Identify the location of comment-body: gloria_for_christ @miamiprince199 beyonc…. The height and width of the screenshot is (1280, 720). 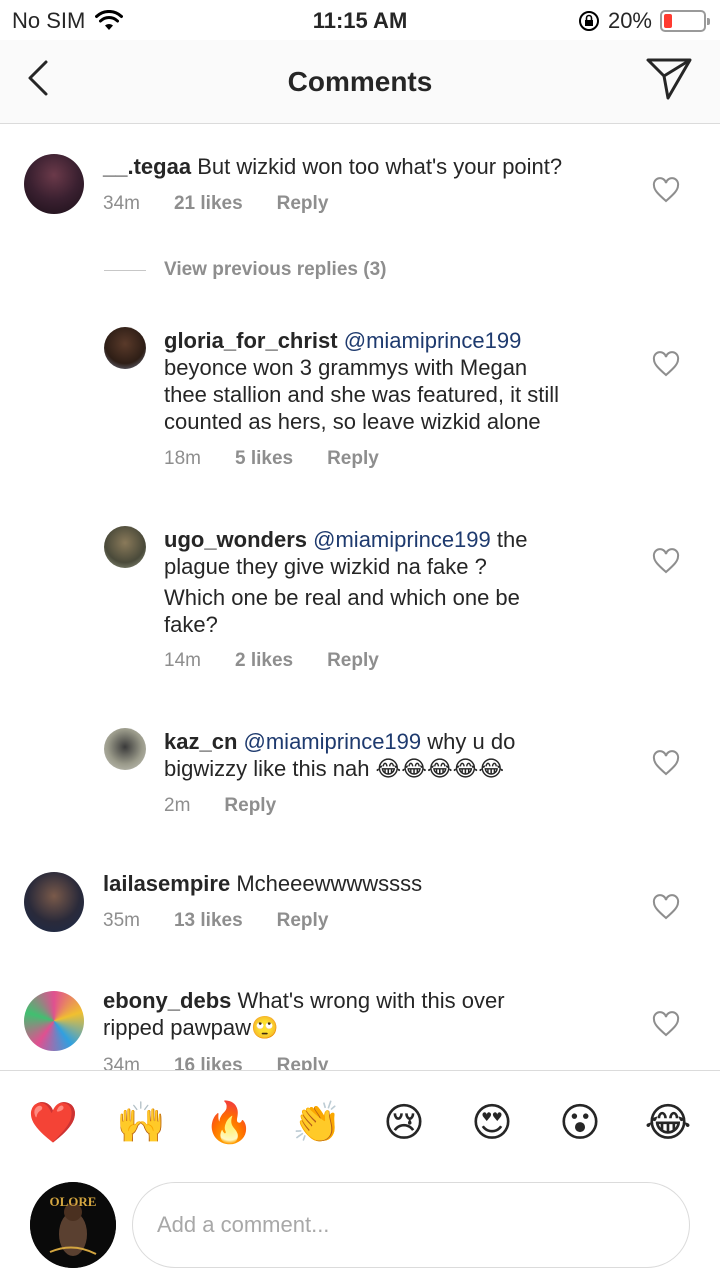
(361, 381).